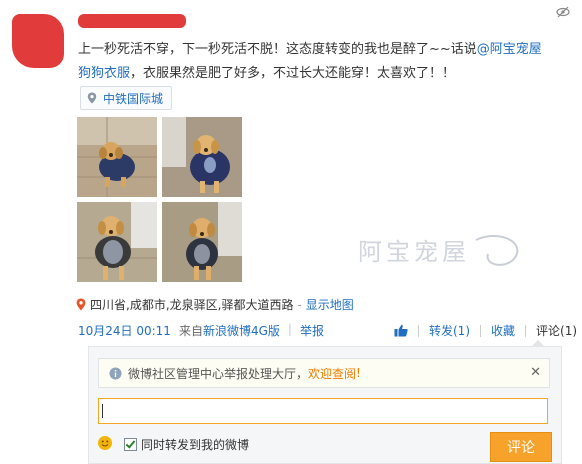 The image size is (582, 464). Describe the element at coordinates (81, 304) in the screenshot. I see `map-pin-icon` at that location.